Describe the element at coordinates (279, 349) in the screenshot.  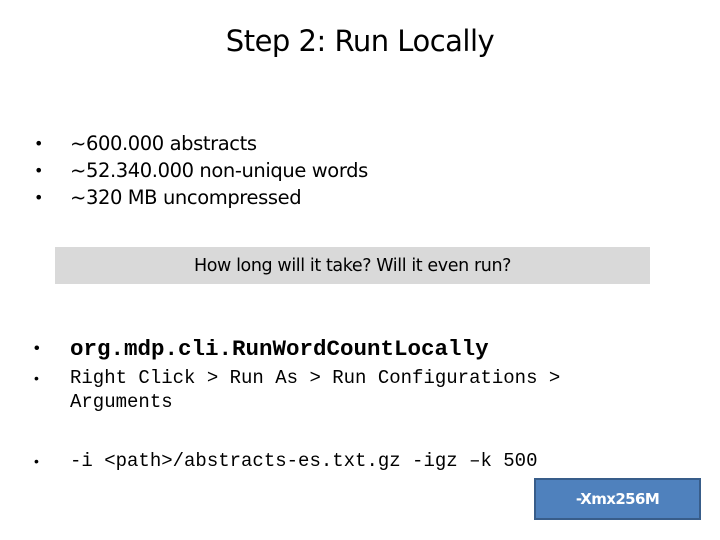
I see `main-class-name: org.mdp.cli.RunWordCountLocally` at that location.